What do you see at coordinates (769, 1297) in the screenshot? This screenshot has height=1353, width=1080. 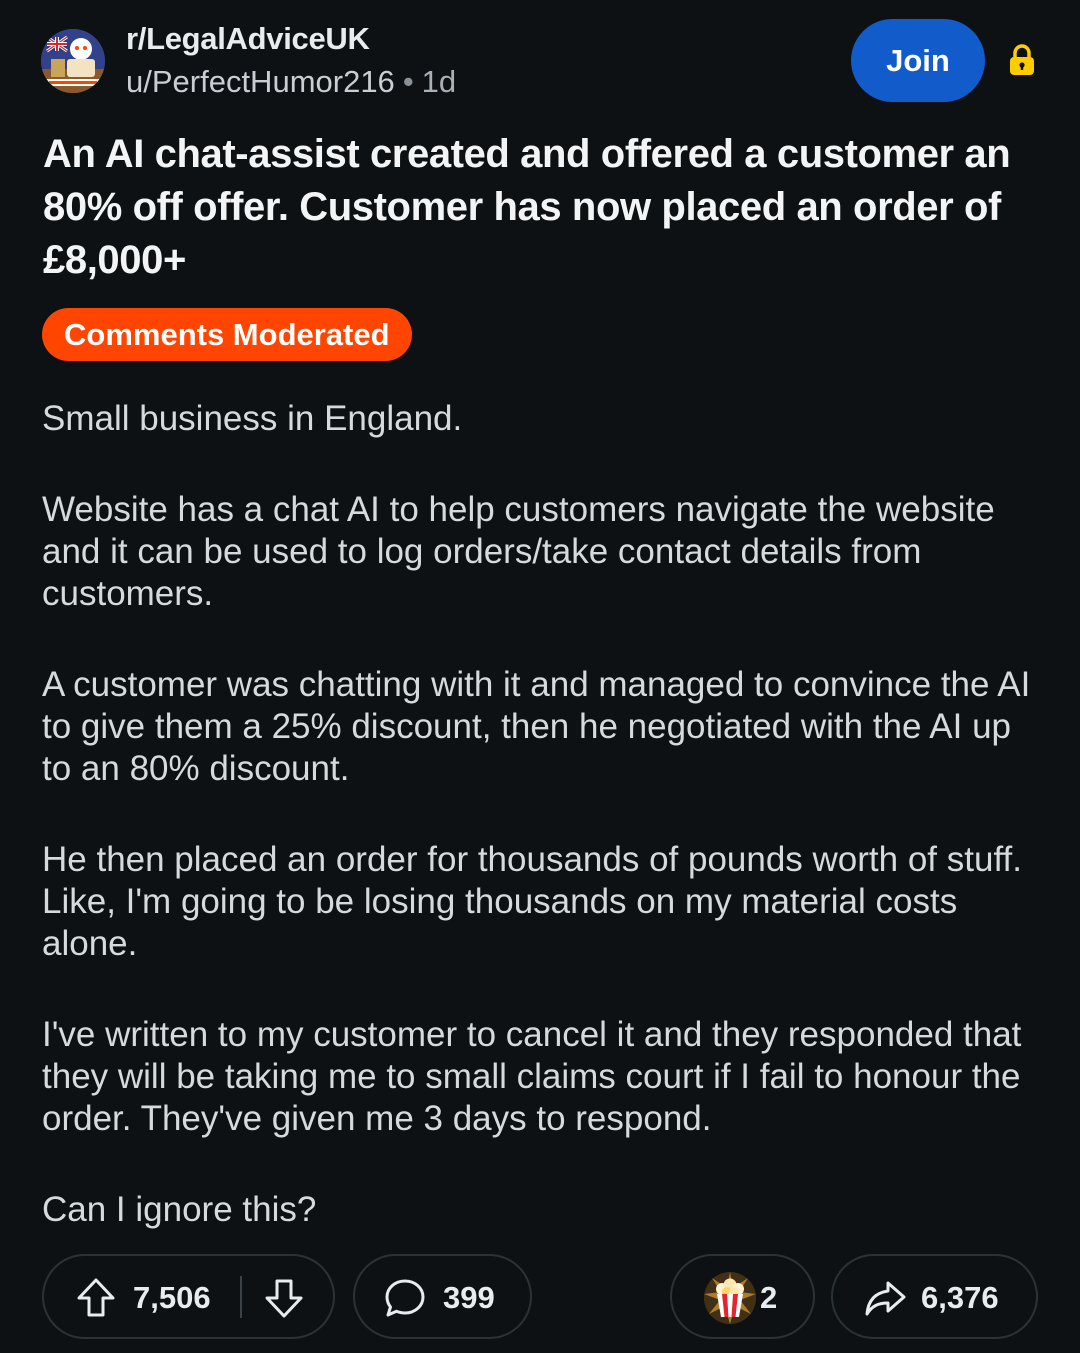 I see `award-count: 2` at bounding box center [769, 1297].